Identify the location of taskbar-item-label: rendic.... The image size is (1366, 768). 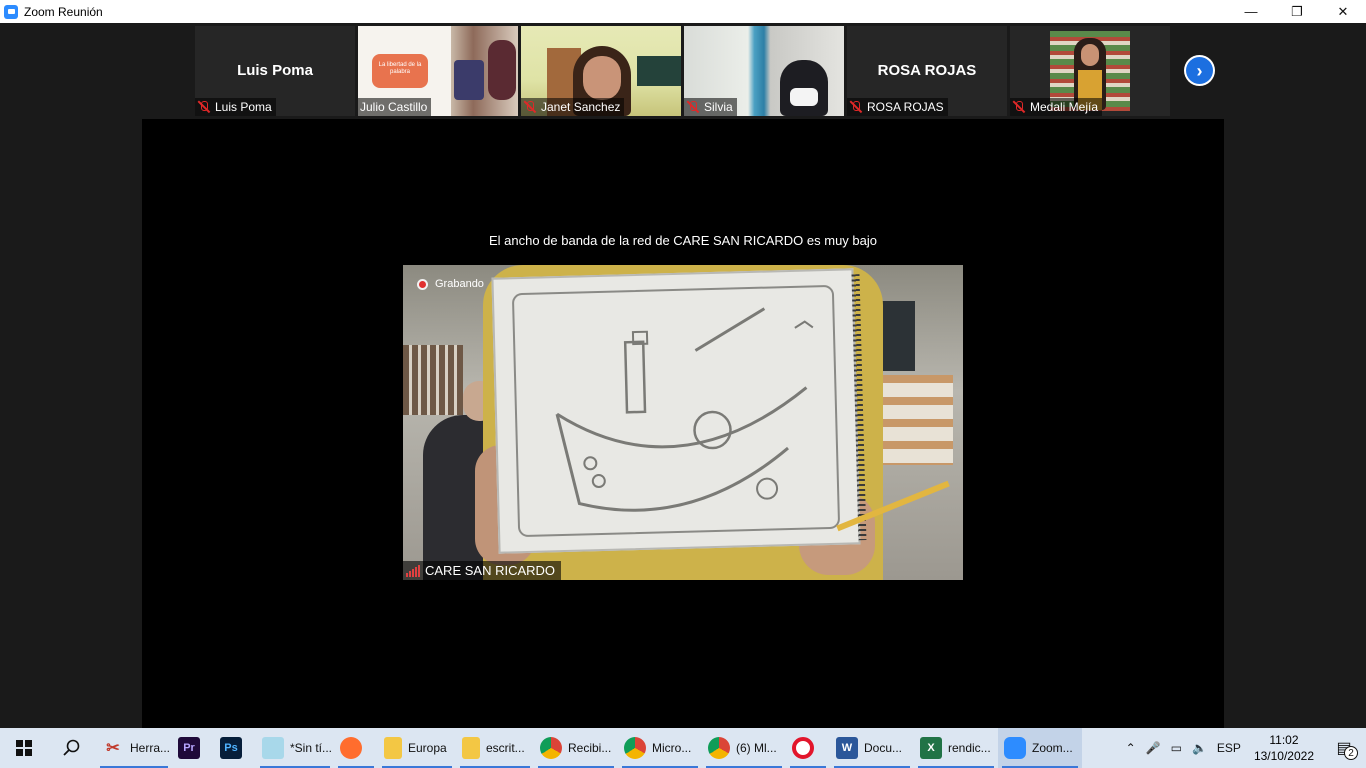
(969, 748).